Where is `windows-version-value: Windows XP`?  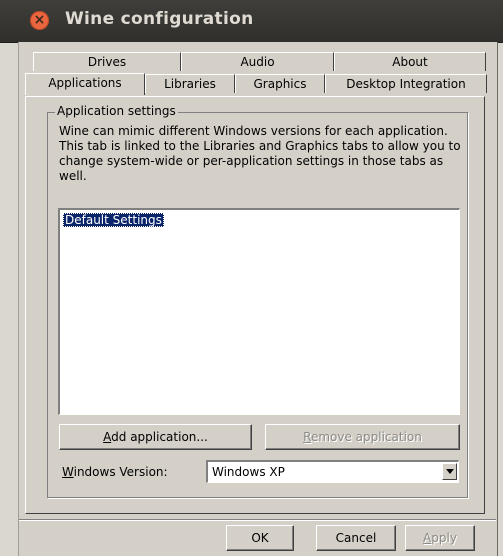
windows-version-value: Windows XP is located at coordinates (248, 472).